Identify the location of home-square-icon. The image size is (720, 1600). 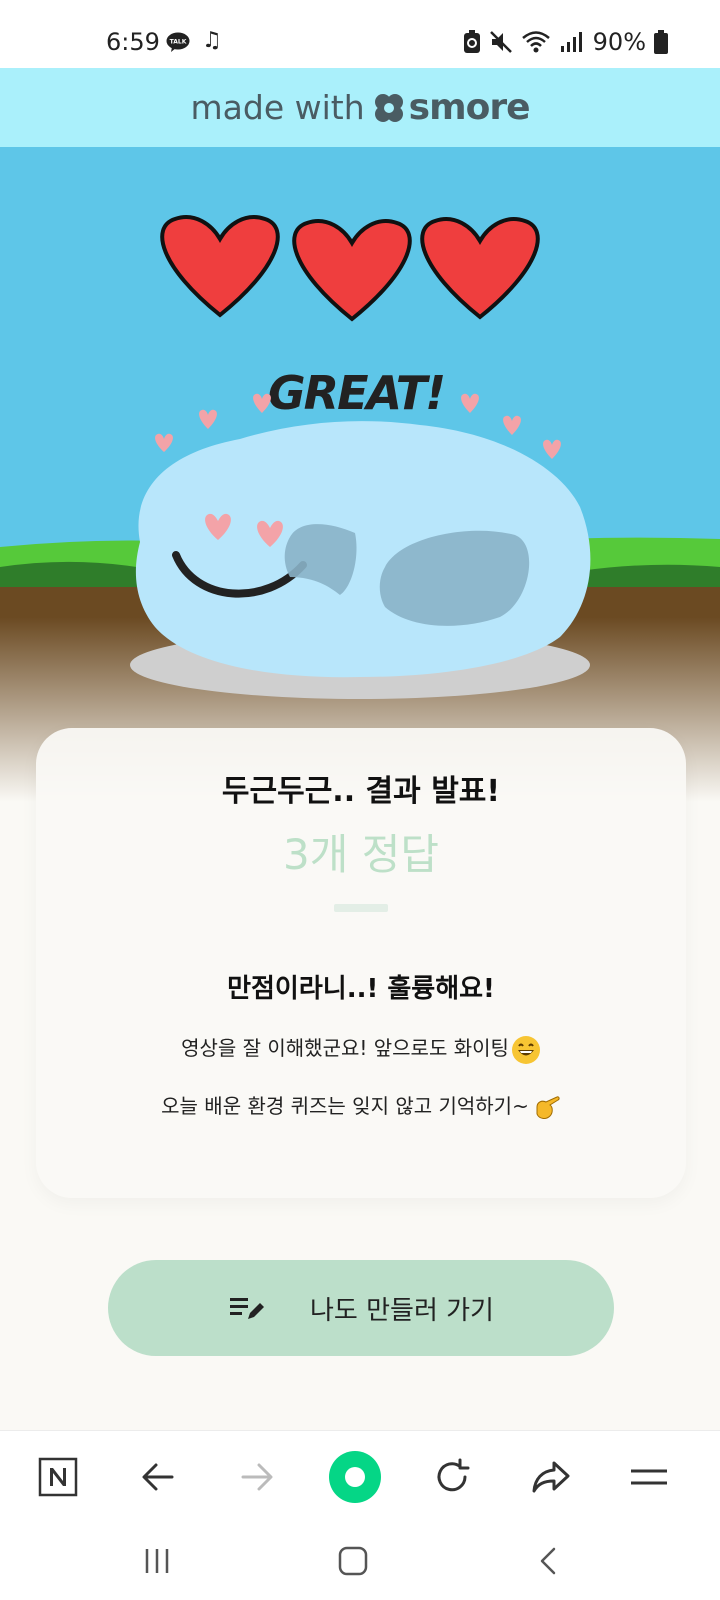
(353, 1561).